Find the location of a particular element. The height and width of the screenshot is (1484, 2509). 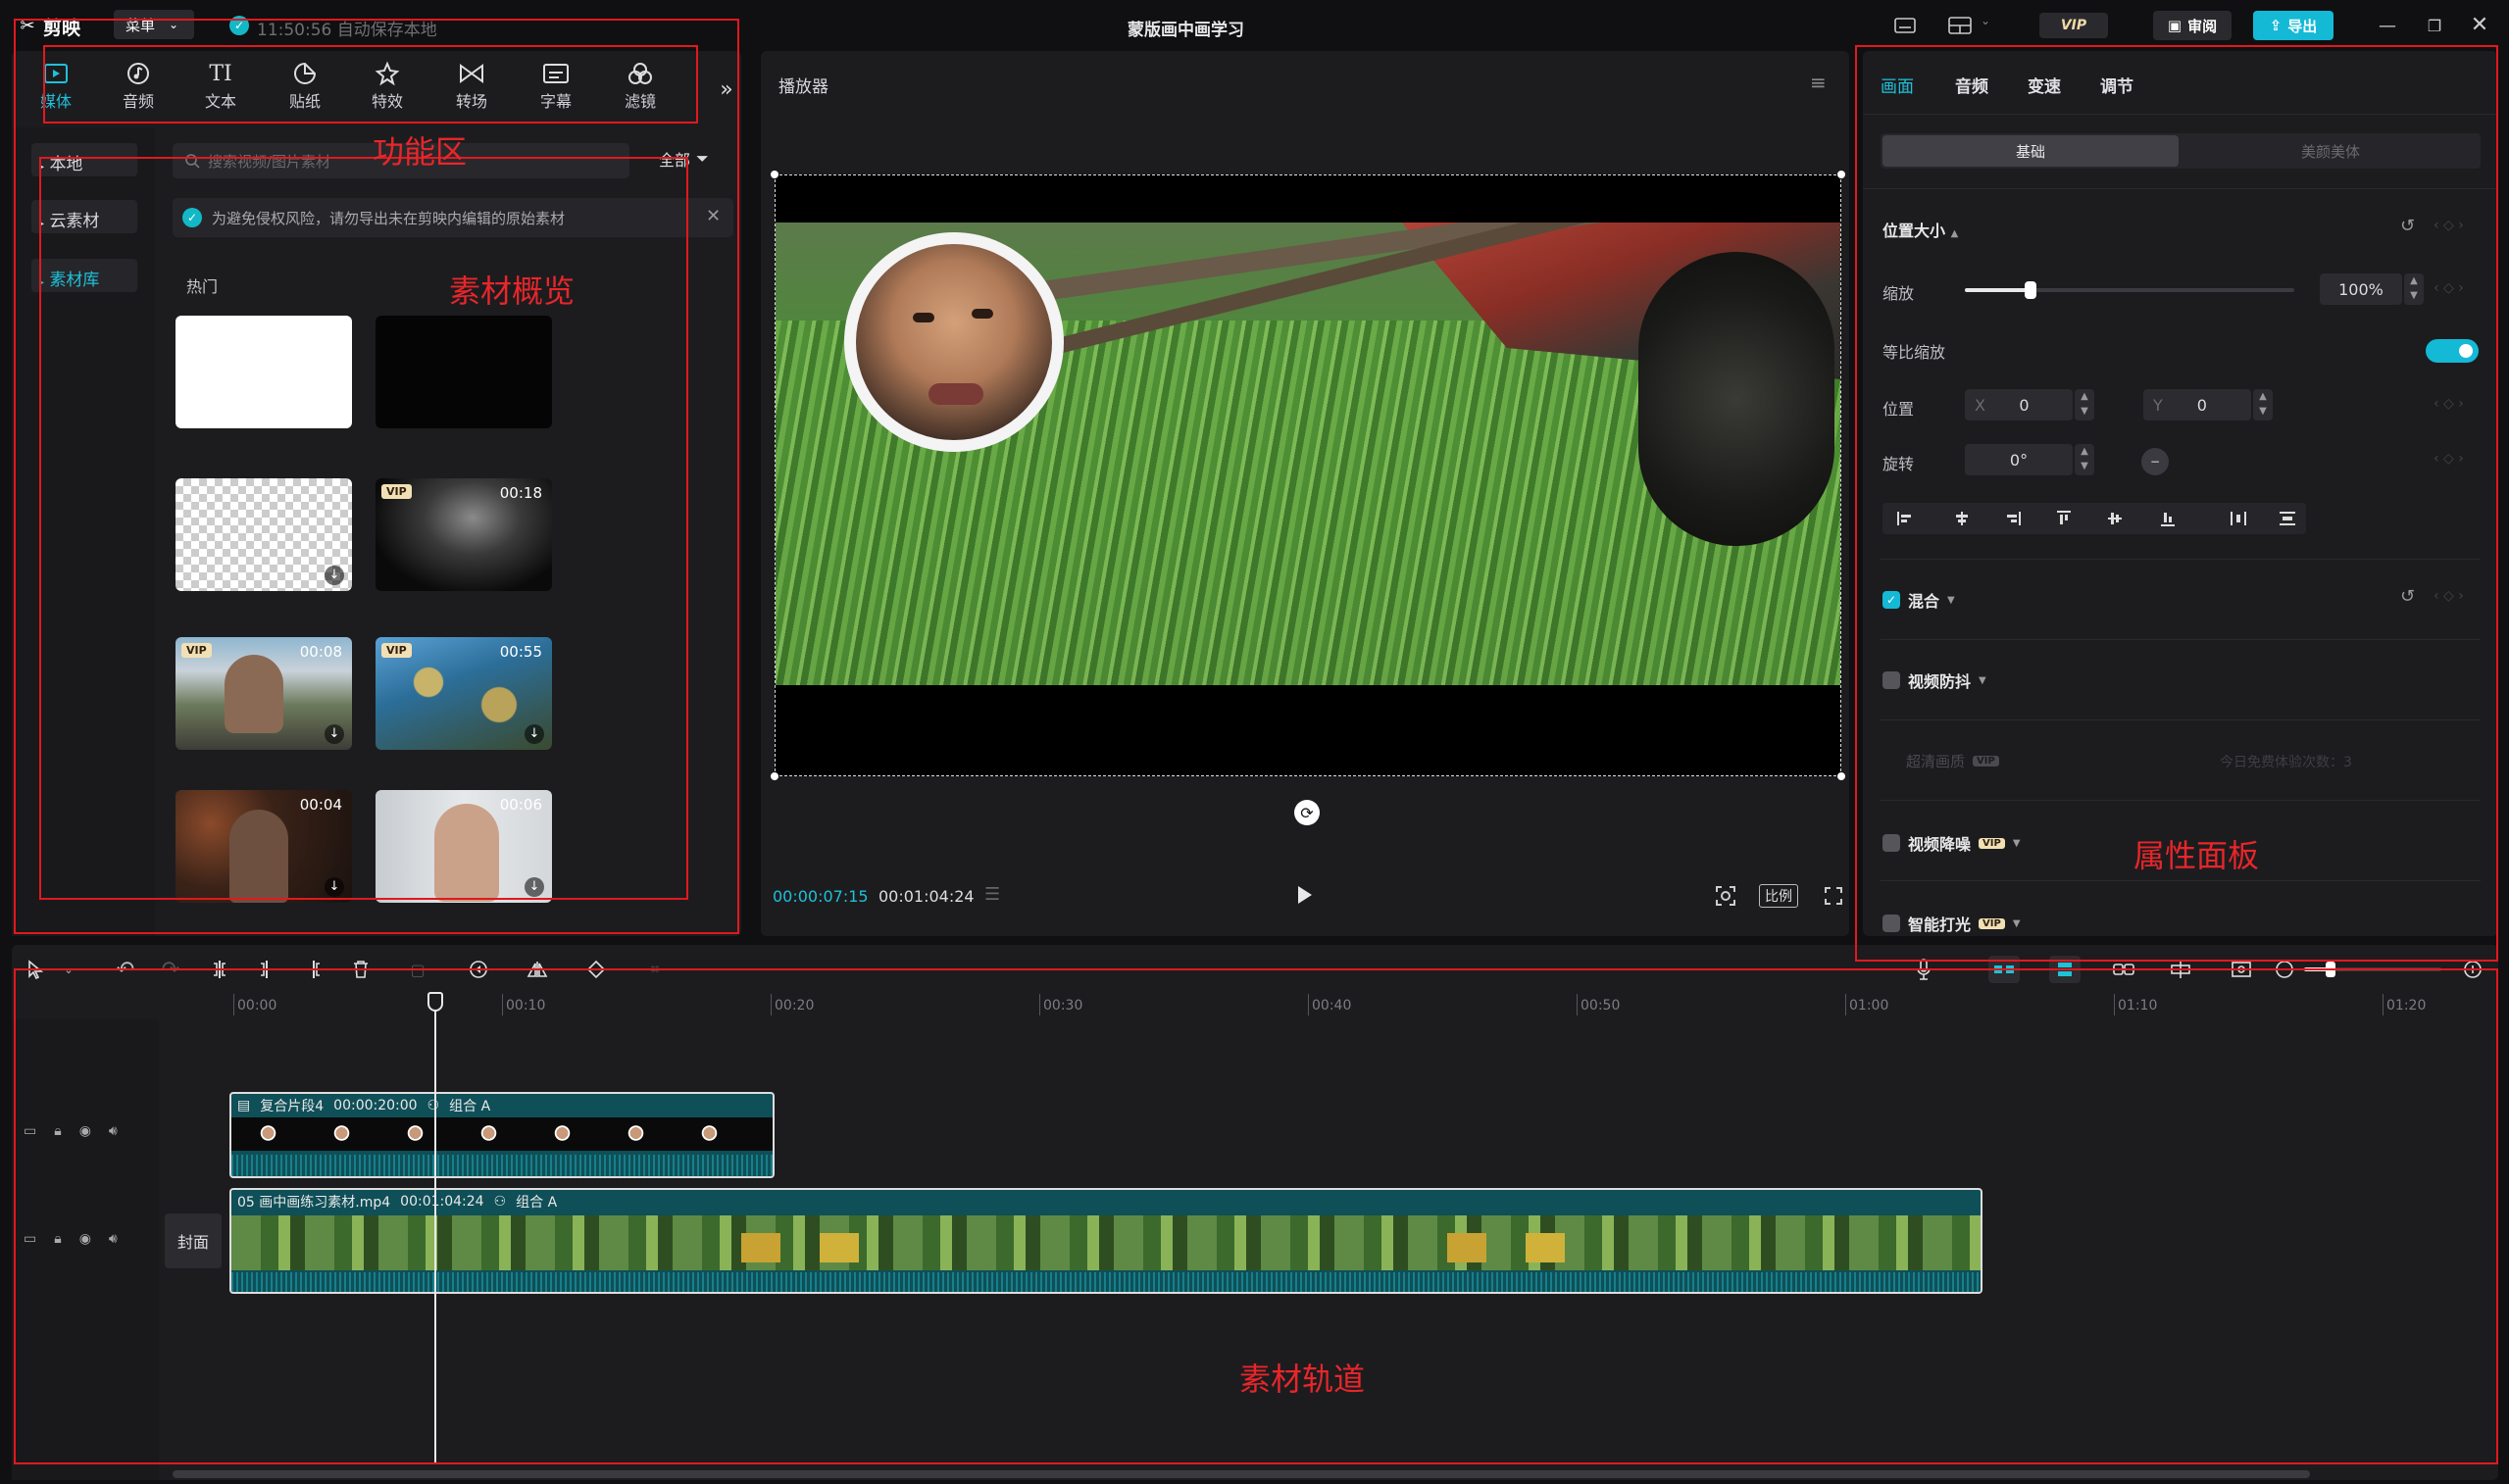

review-label: 审阅 is located at coordinates (2202, 26).